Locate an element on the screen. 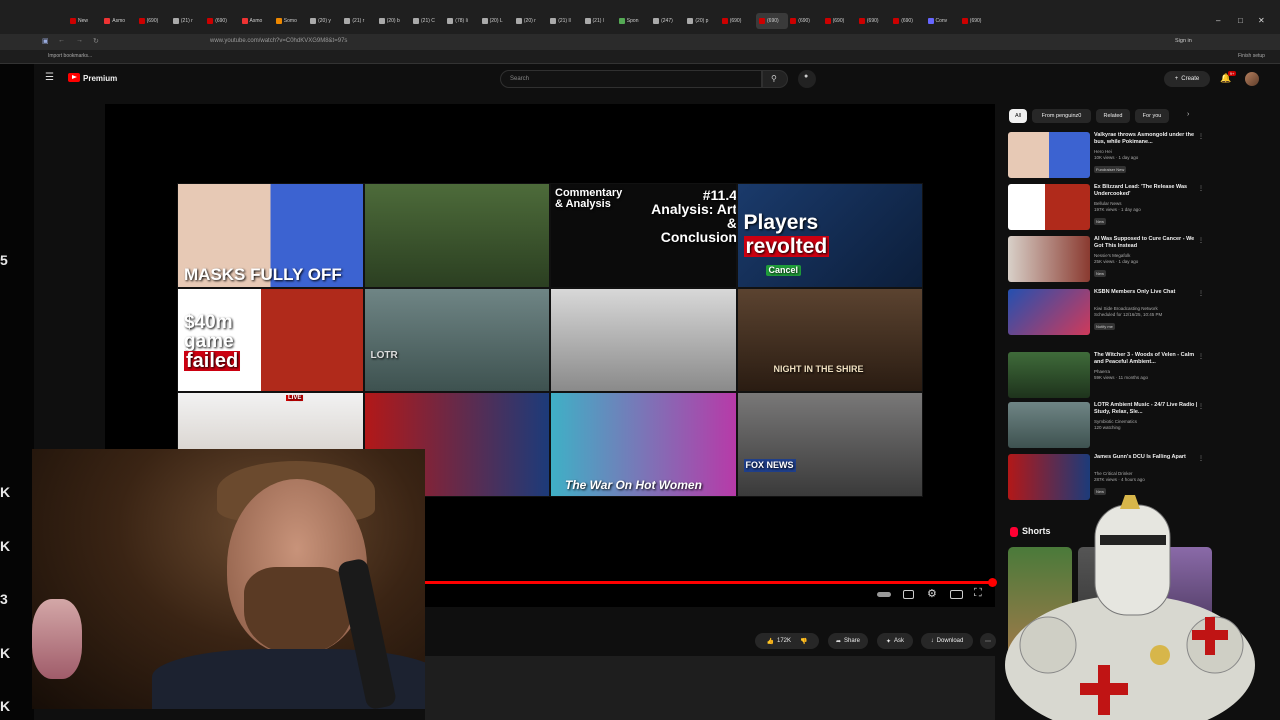 The height and width of the screenshot is (720, 1280). tab-favicon-icon is located at coordinates (244, 21).